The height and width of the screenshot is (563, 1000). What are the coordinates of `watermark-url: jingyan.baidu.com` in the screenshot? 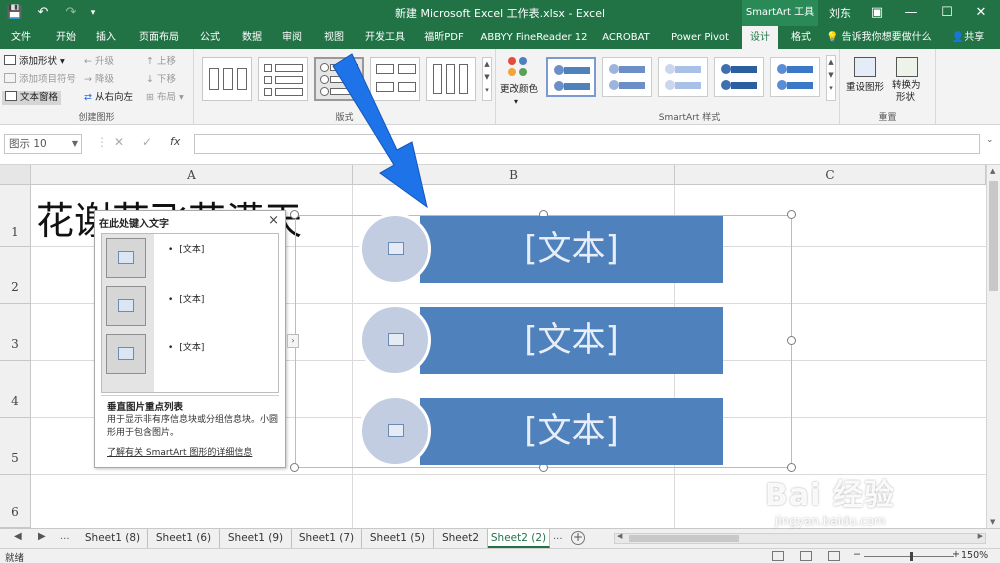 It's located at (830, 521).